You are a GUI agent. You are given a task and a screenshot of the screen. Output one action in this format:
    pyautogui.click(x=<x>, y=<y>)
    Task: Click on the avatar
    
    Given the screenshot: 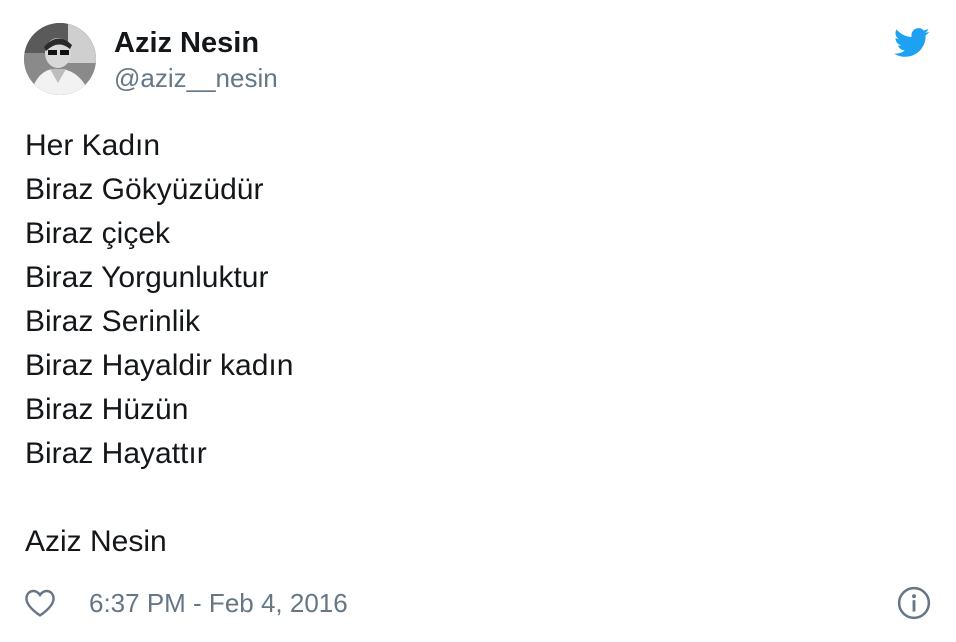 What is the action you would take?
    pyautogui.click(x=60, y=59)
    